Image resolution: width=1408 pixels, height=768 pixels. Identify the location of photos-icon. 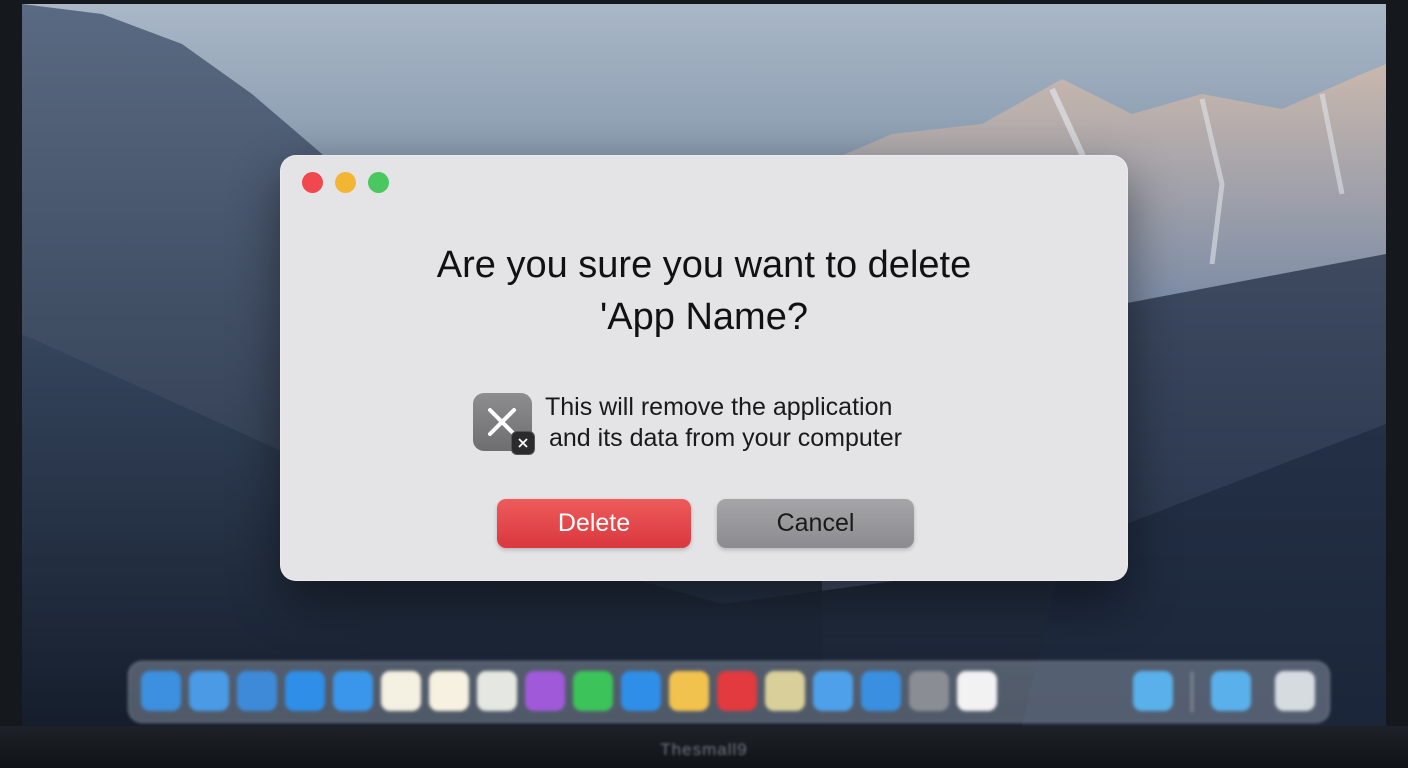
(689, 691).